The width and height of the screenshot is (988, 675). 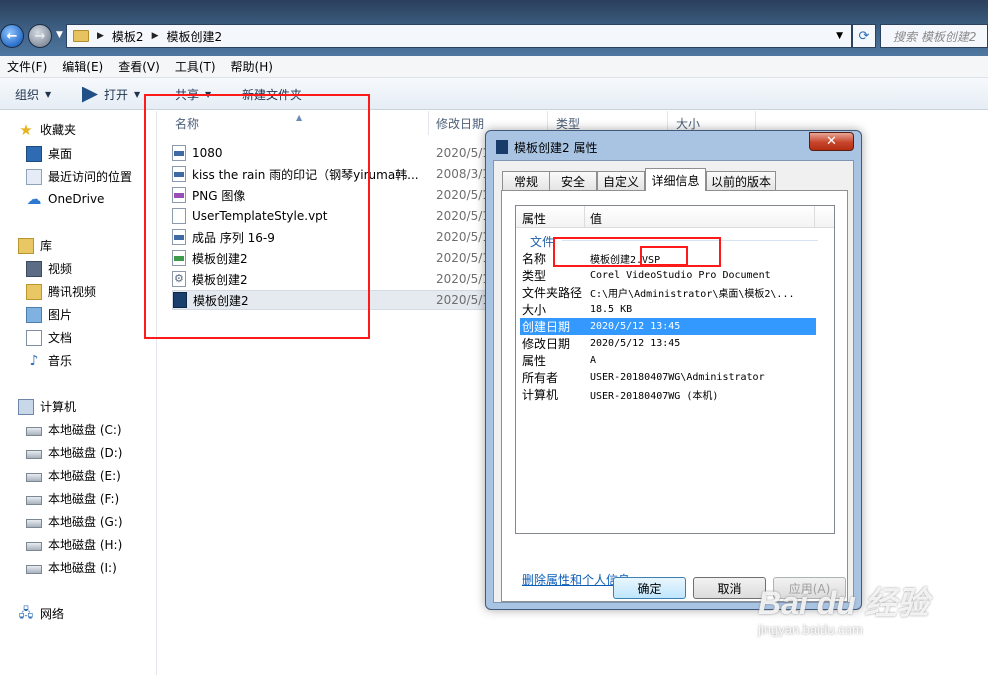 What do you see at coordinates (596, 218) in the screenshot?
I see `header-value: 值` at bounding box center [596, 218].